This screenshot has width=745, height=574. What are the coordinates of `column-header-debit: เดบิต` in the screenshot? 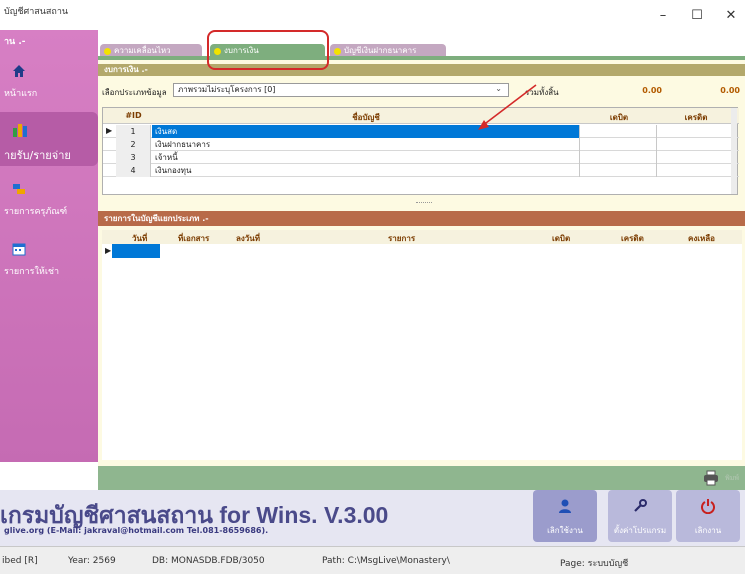 It's located at (619, 117).